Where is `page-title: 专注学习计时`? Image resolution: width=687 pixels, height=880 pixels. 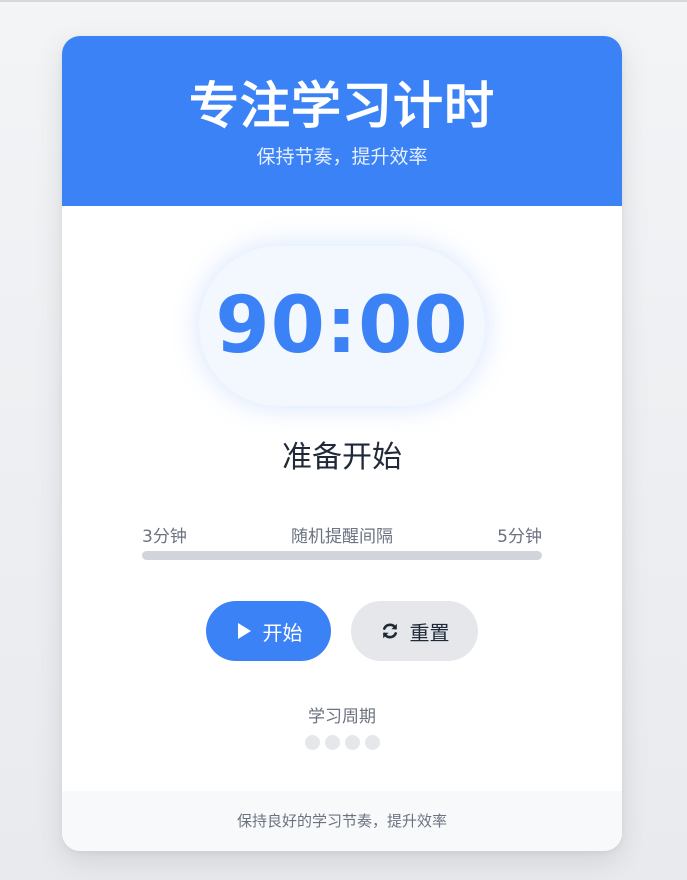
page-title: 专注学习计时 is located at coordinates (342, 106).